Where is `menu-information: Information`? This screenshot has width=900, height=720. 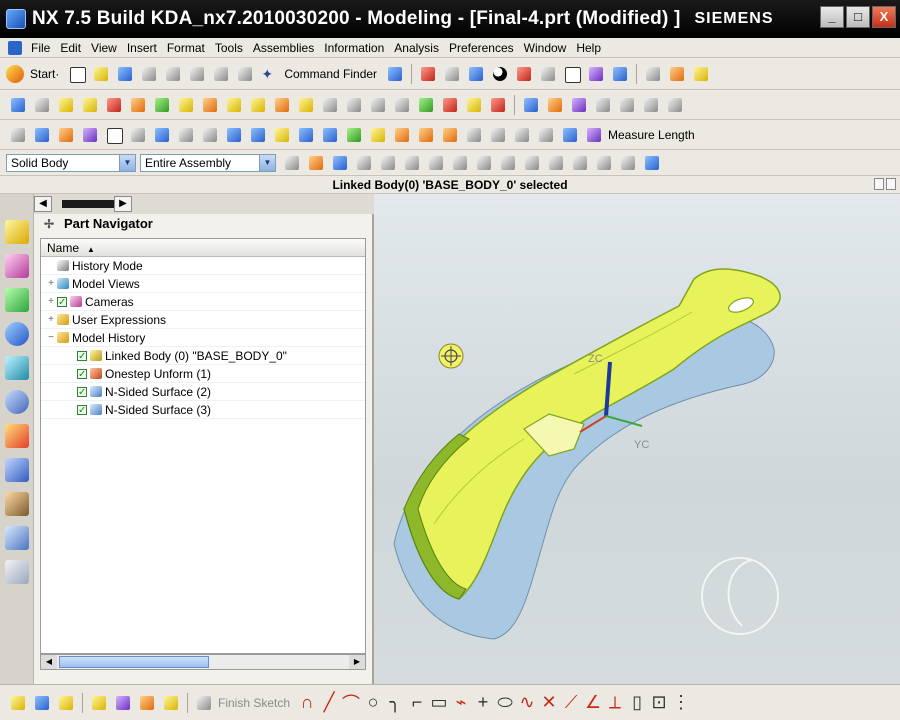
menu-information: Information is located at coordinates (354, 48).